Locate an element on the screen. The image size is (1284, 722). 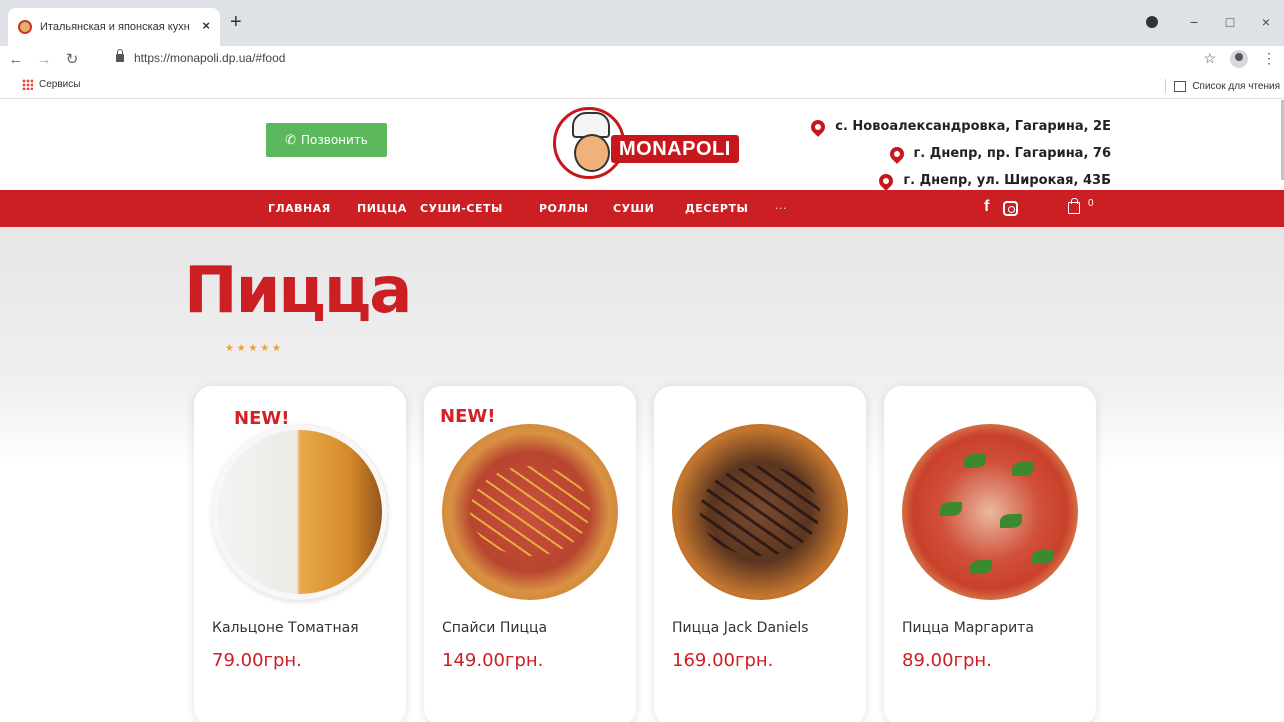
site-favicon-icon is located at coordinates (25, 27).